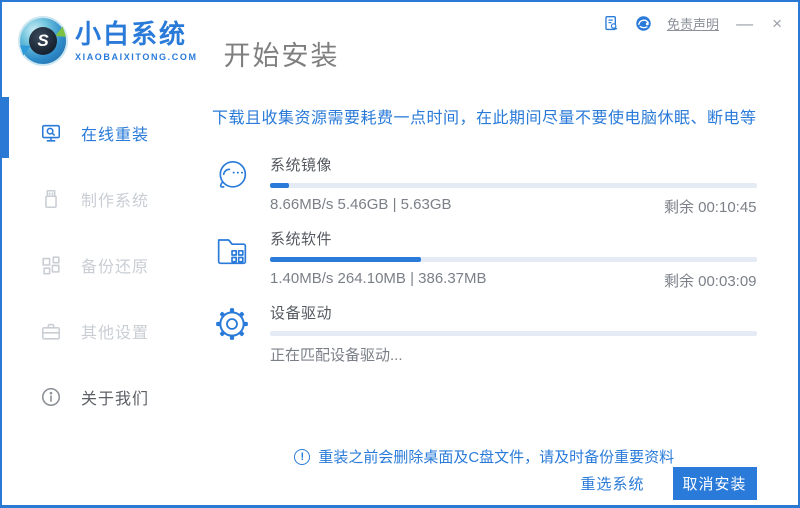 The image size is (800, 508). Describe the element at coordinates (301, 165) in the screenshot. I see `task-title: 系统镜像` at that location.